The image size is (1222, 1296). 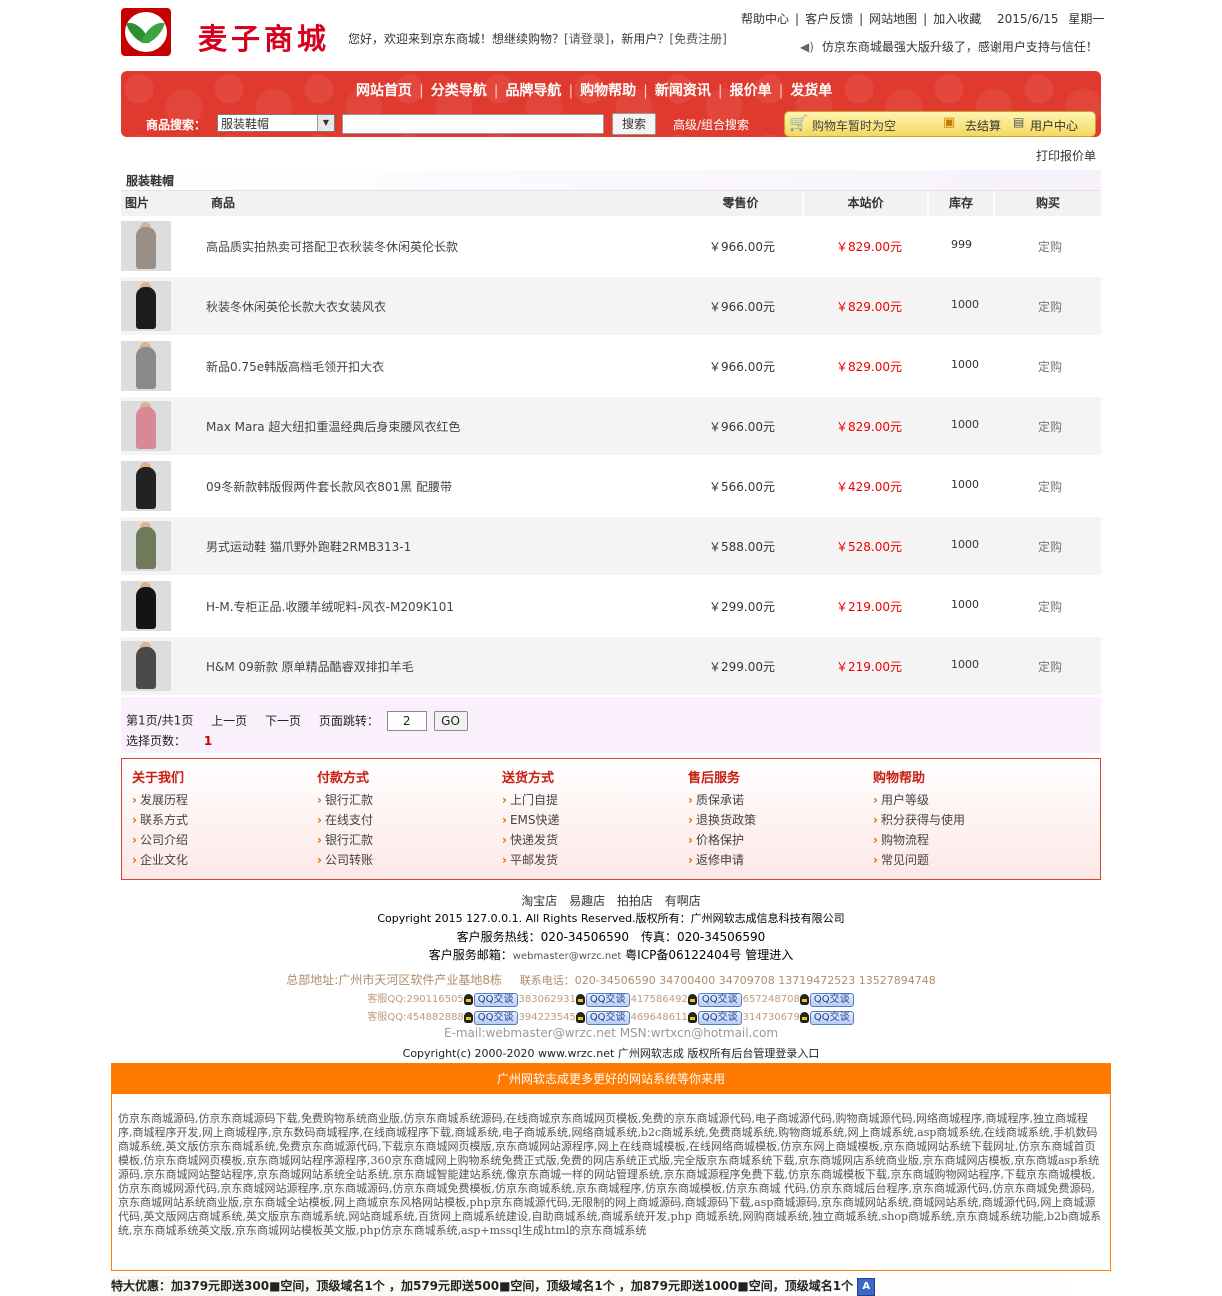 I want to click on help-link: › 平邮发货, so click(x=531, y=860).